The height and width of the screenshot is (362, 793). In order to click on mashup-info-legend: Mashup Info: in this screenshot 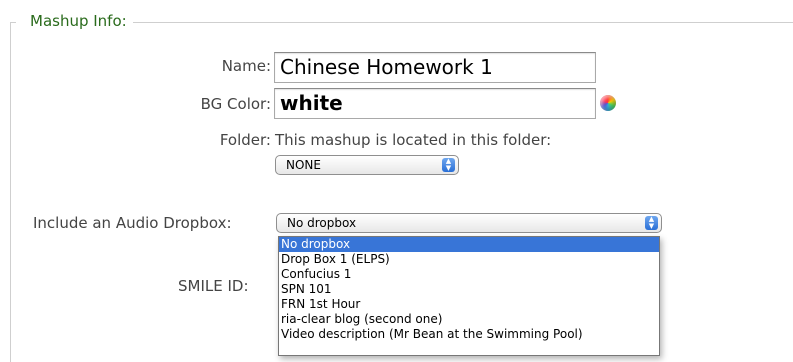, I will do `click(74, 21)`.